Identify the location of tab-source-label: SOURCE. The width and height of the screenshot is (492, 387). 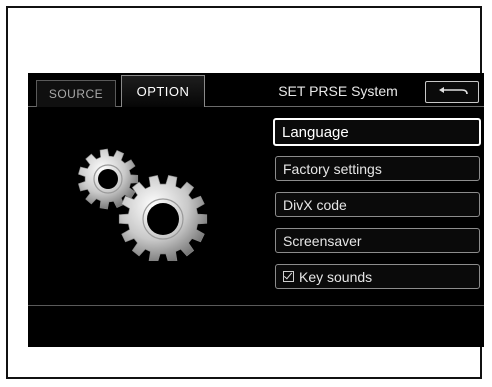
(76, 94).